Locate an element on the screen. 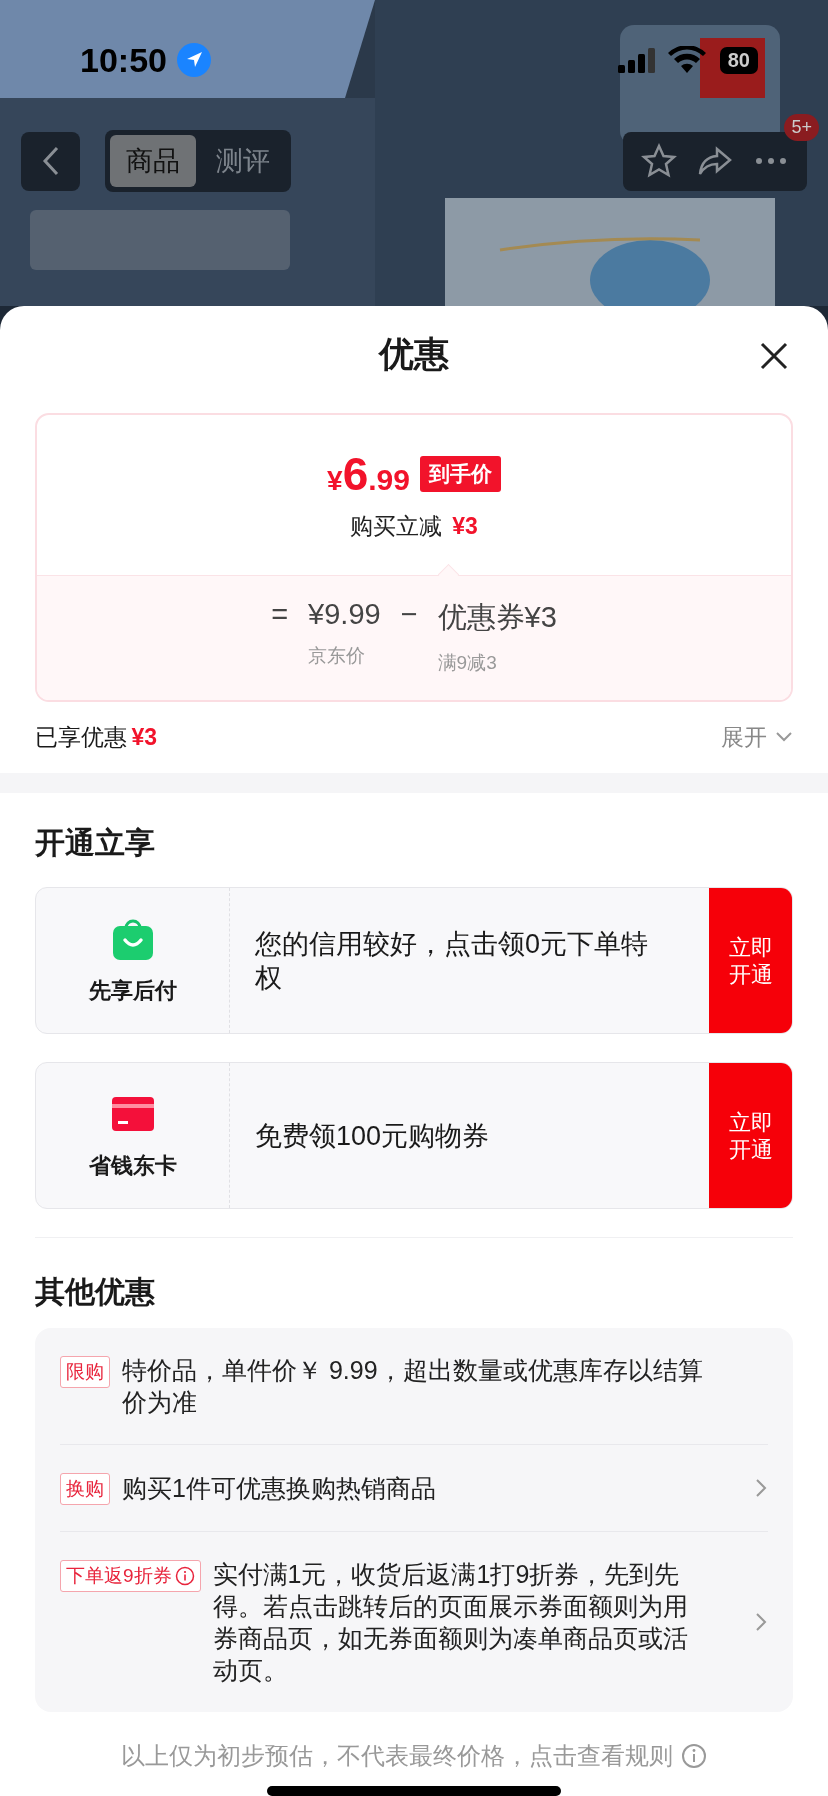 The width and height of the screenshot is (828, 1796). enjoyed-label: 已享优惠 is located at coordinates (81, 737).